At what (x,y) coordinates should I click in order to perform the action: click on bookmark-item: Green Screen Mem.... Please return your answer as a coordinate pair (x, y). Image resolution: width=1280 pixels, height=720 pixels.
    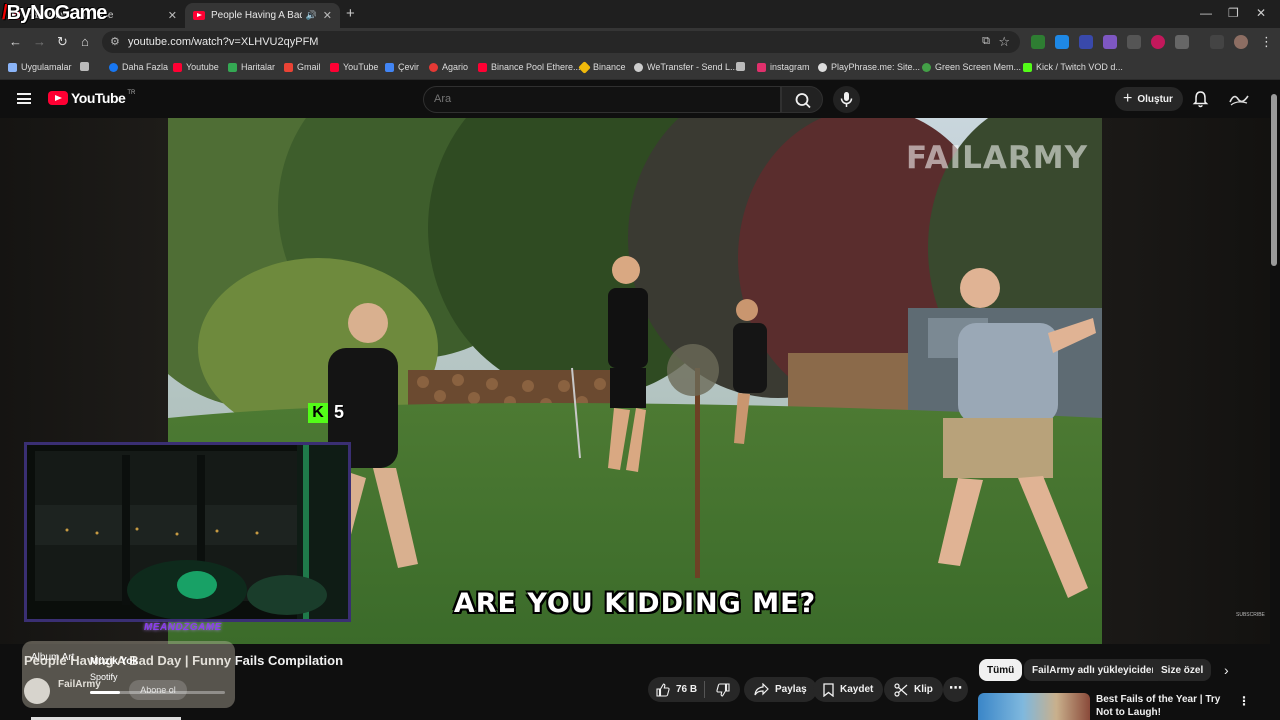
    Looking at the image, I should click on (971, 67).